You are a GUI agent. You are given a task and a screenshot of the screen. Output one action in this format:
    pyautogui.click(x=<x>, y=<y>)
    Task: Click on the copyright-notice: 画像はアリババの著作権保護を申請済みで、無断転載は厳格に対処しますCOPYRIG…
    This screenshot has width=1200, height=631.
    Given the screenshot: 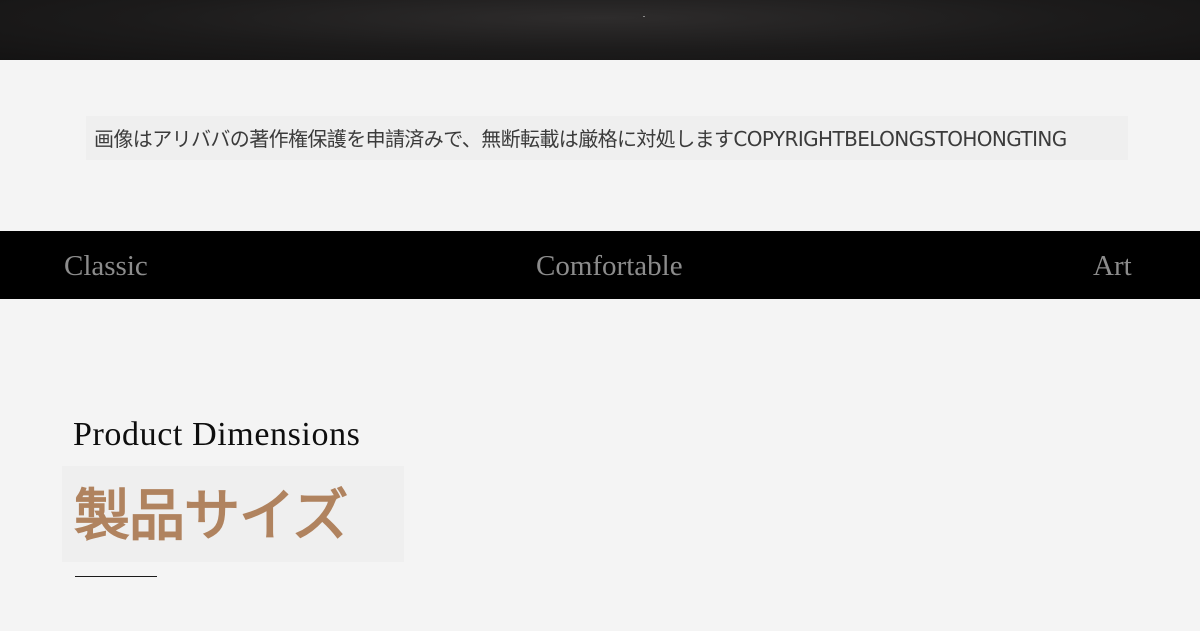 What is the action you would take?
    pyautogui.click(x=580, y=139)
    